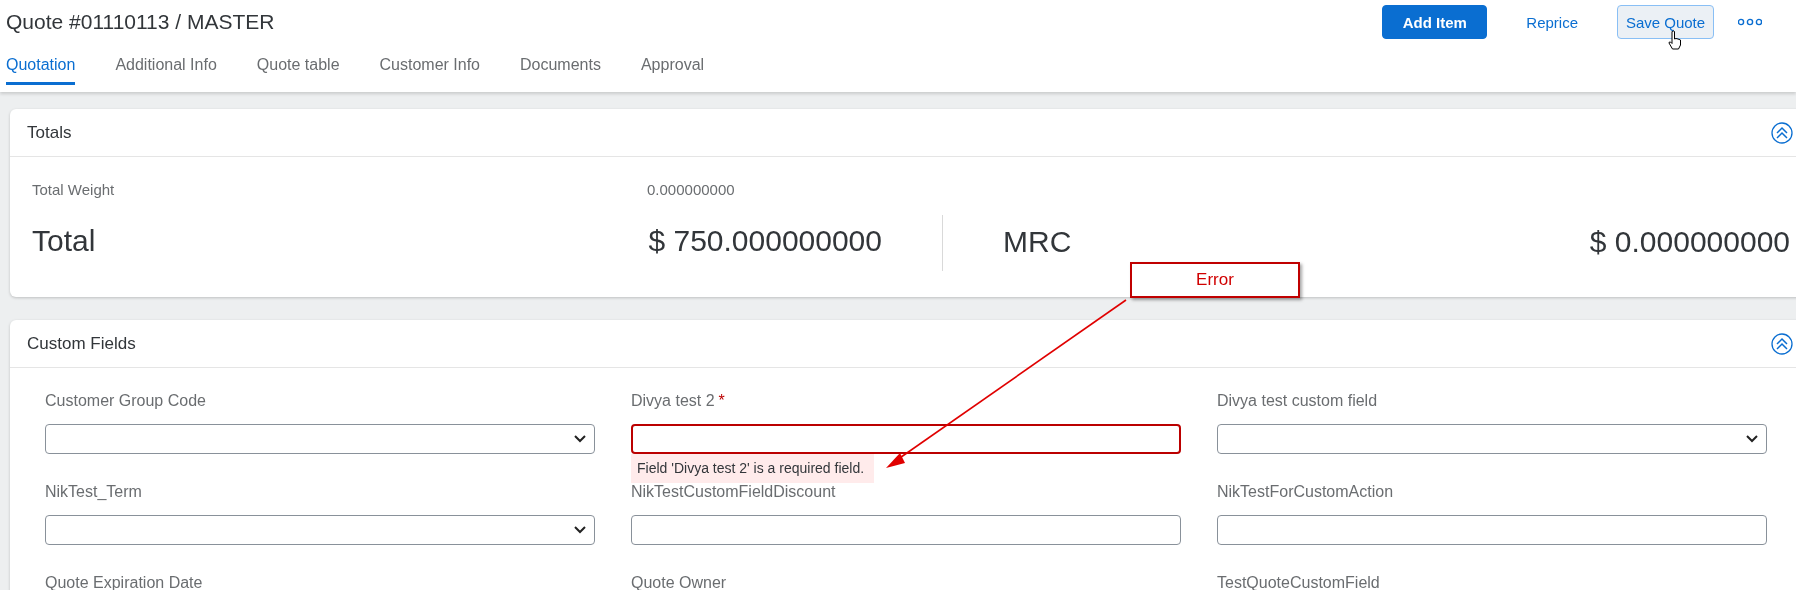  Describe the element at coordinates (1689, 242) in the screenshot. I see `mrc-value: $ 0.000000000` at that location.